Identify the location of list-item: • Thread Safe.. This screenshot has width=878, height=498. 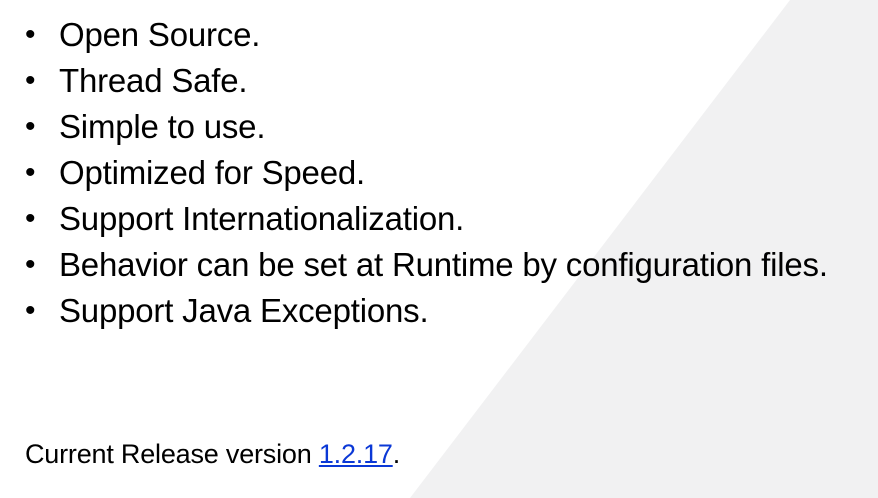
(430, 81).